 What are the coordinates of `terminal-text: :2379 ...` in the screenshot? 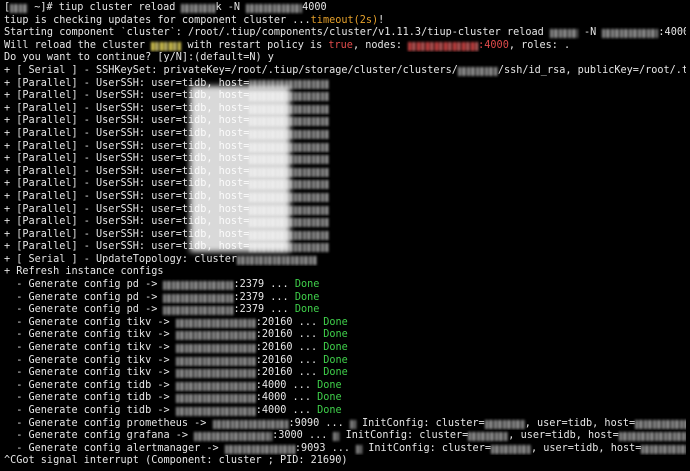 It's located at (264, 297).